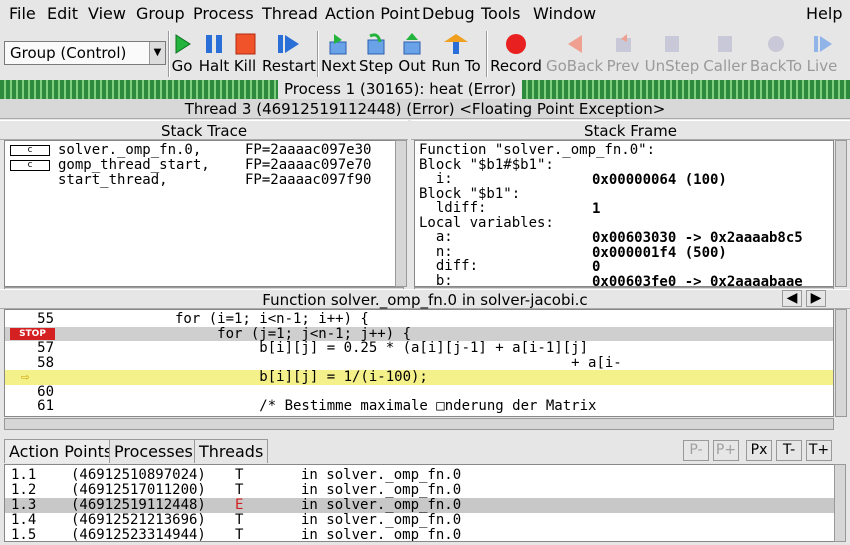 The width and height of the screenshot is (850, 545). Describe the element at coordinates (61, 451) in the screenshot. I see `tab-action-points: Action Points` at that location.